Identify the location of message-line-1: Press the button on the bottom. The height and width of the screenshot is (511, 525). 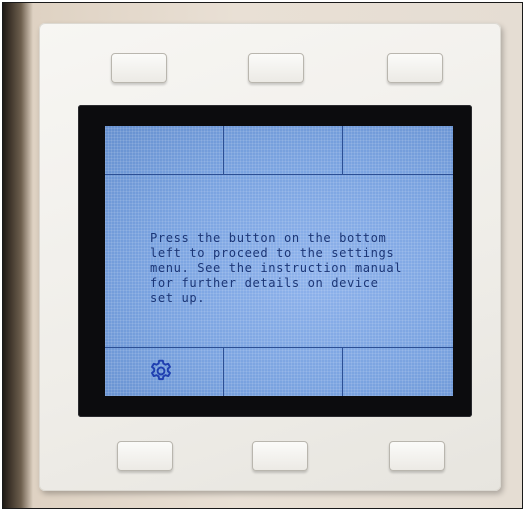
(268, 238).